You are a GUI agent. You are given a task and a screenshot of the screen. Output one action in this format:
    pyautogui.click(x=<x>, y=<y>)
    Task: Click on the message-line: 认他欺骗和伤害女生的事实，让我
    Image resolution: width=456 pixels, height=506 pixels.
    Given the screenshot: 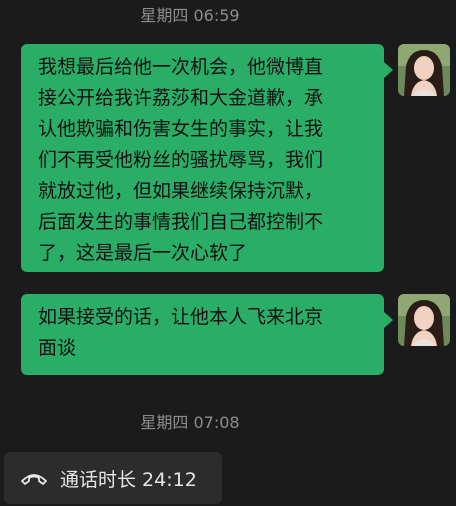 What is the action you would take?
    pyautogui.click(x=181, y=129)
    